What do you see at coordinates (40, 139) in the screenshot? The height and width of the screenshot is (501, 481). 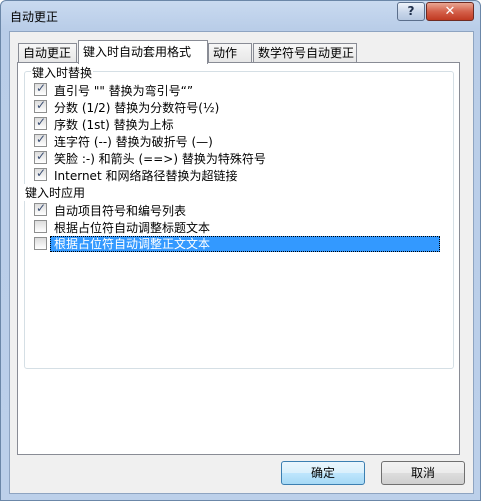 I see `checkbox-dashes` at bounding box center [40, 139].